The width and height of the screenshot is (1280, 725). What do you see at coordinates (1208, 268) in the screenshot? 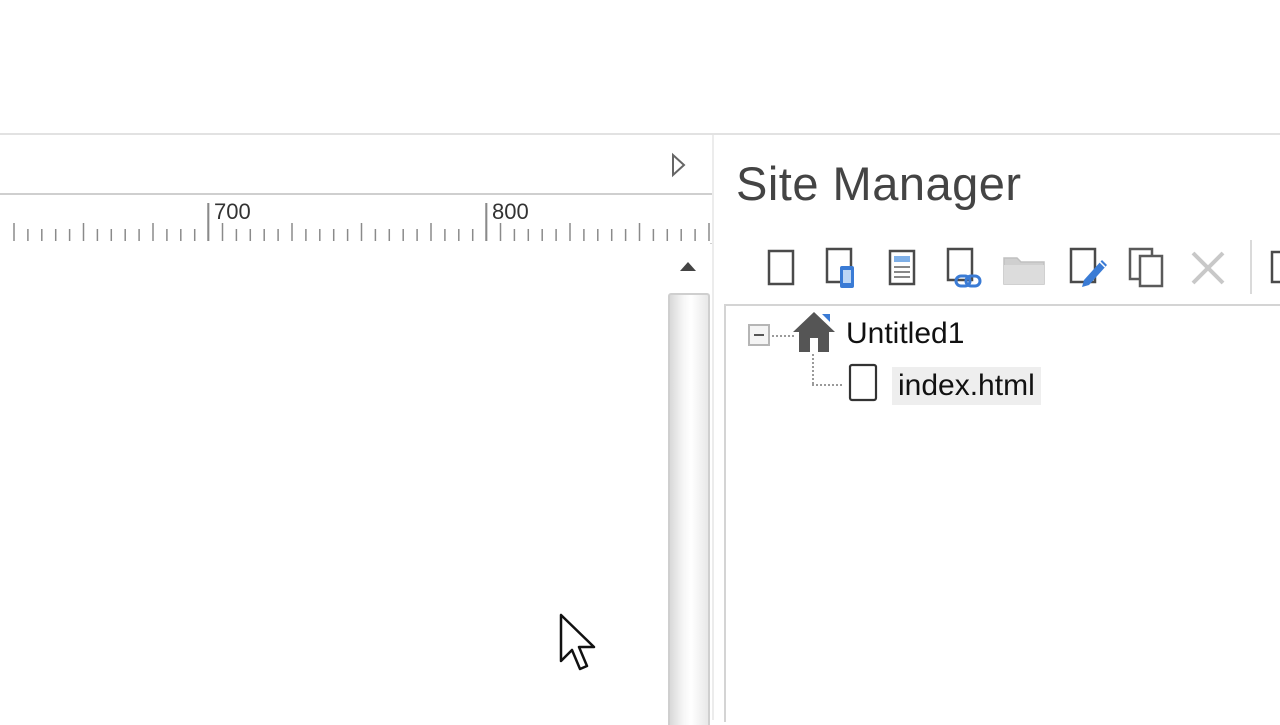
I see `delete-icon` at bounding box center [1208, 268].